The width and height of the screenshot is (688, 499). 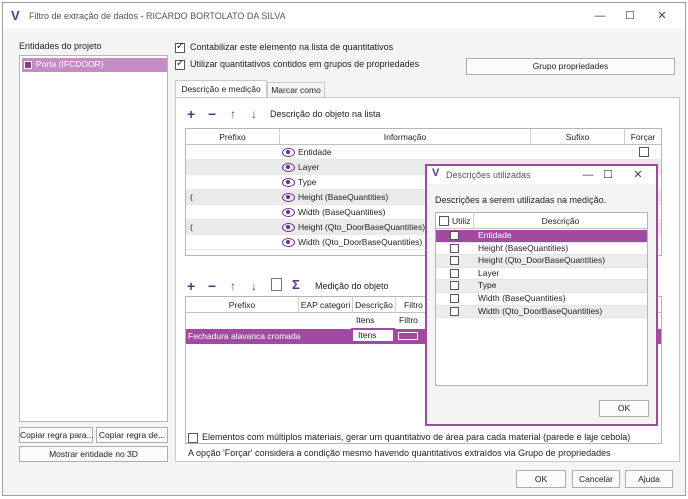 I want to click on group-properties-button: Grupo propriedades, so click(x=570, y=66).